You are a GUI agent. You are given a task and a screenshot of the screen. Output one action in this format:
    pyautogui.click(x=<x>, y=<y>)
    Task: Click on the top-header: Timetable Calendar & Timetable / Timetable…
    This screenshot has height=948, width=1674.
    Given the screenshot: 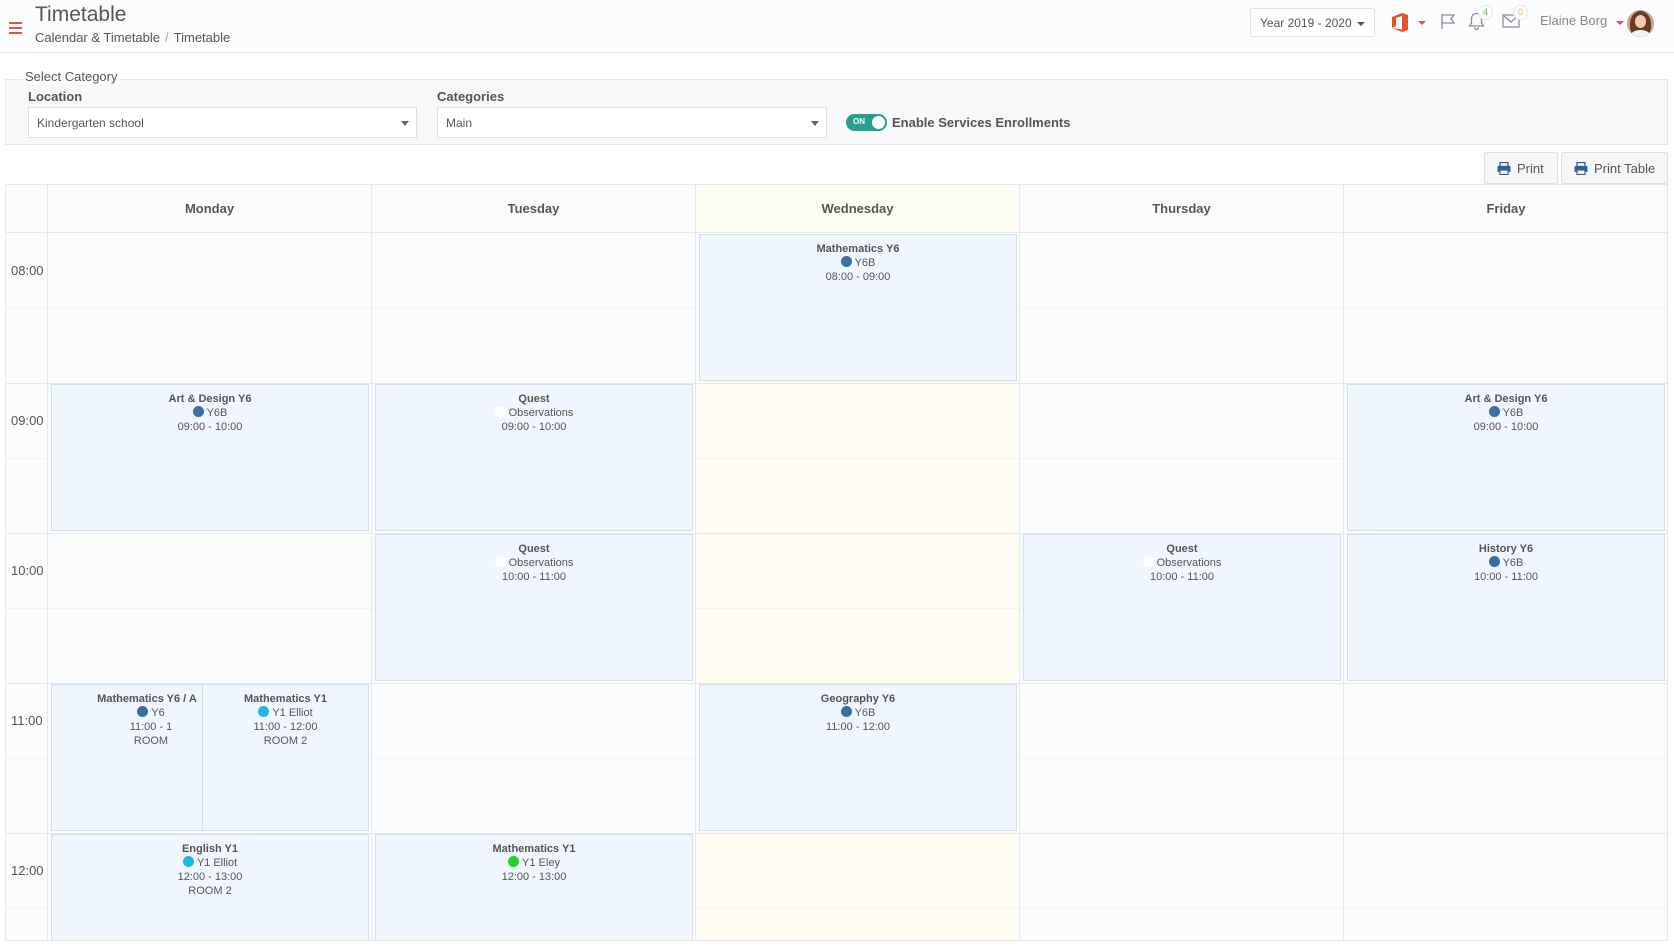 What is the action you would take?
    pyautogui.click(x=837, y=26)
    